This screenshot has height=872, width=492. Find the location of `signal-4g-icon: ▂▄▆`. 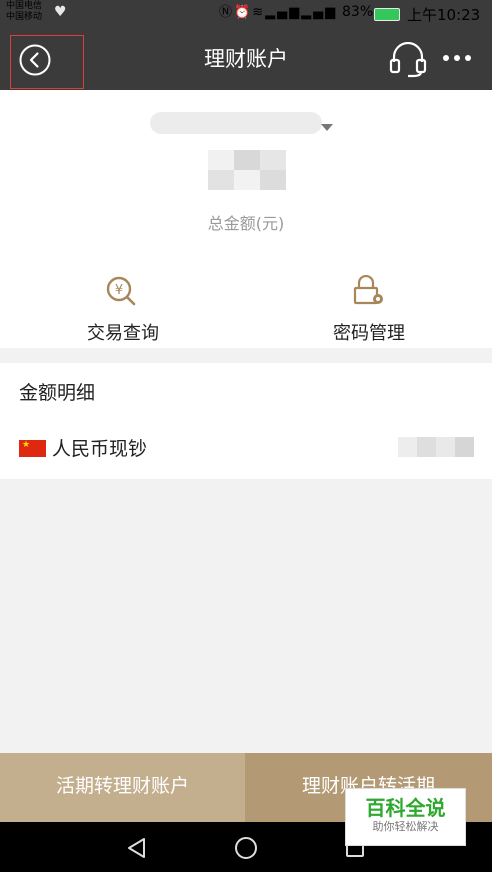

signal-4g-icon: ▂▄▆ is located at coordinates (283, 12).